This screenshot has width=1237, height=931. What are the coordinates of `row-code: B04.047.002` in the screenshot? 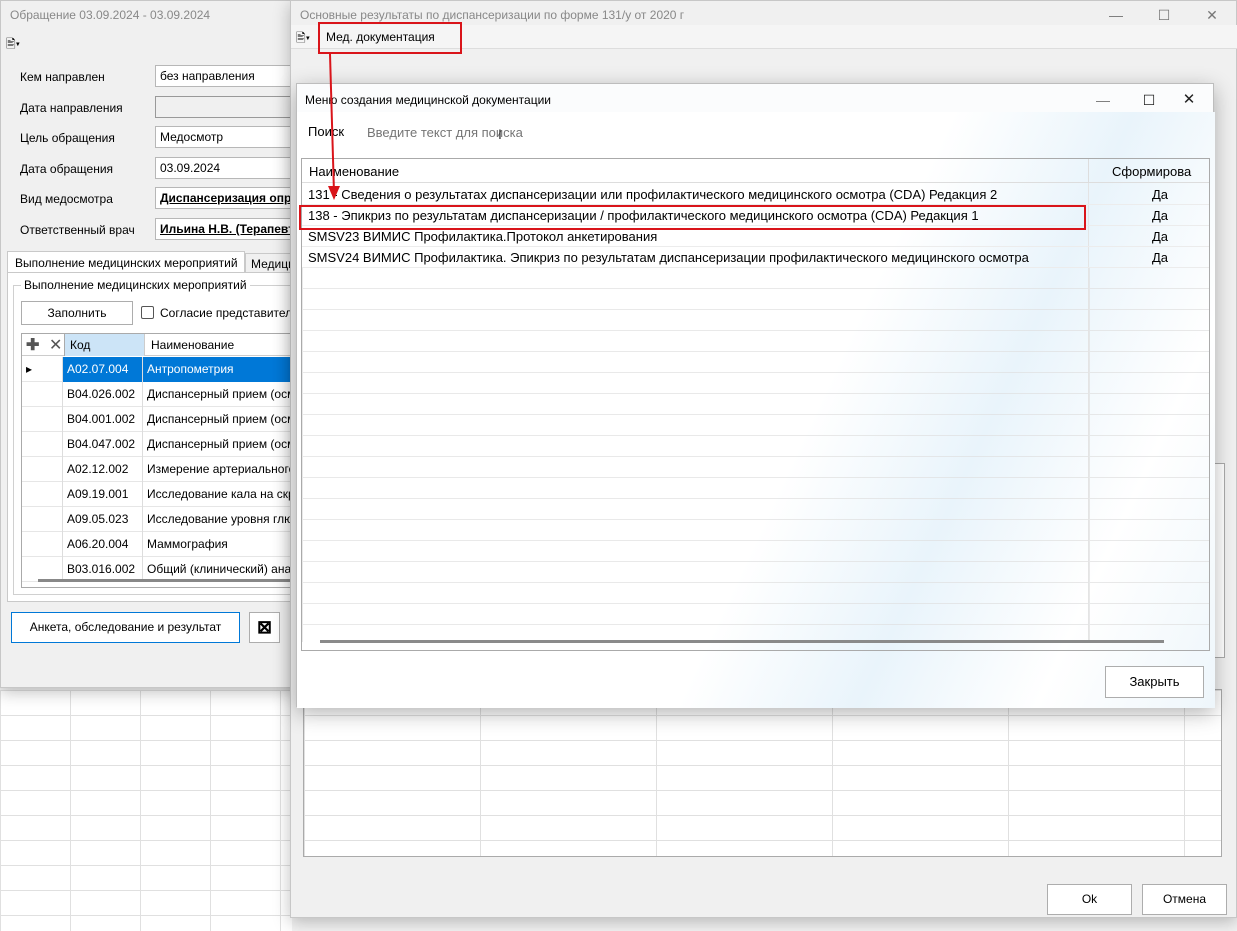 It's located at (102, 444).